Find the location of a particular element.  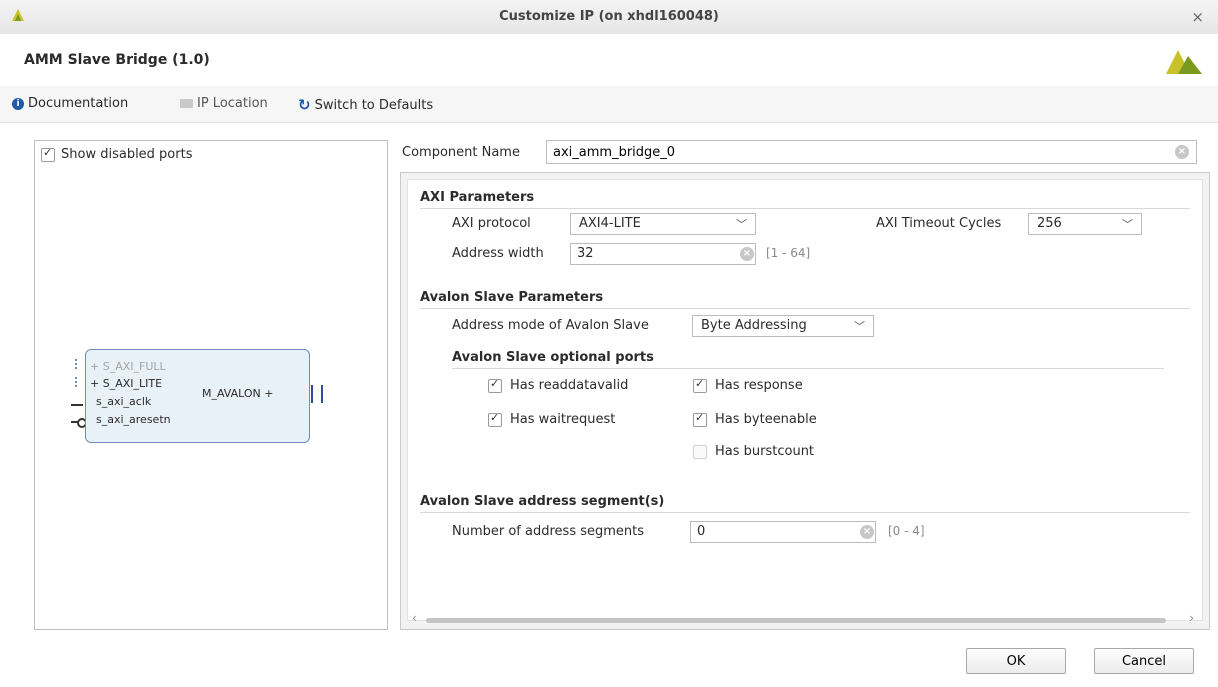

num-segments-input: 0 is located at coordinates (783, 532).